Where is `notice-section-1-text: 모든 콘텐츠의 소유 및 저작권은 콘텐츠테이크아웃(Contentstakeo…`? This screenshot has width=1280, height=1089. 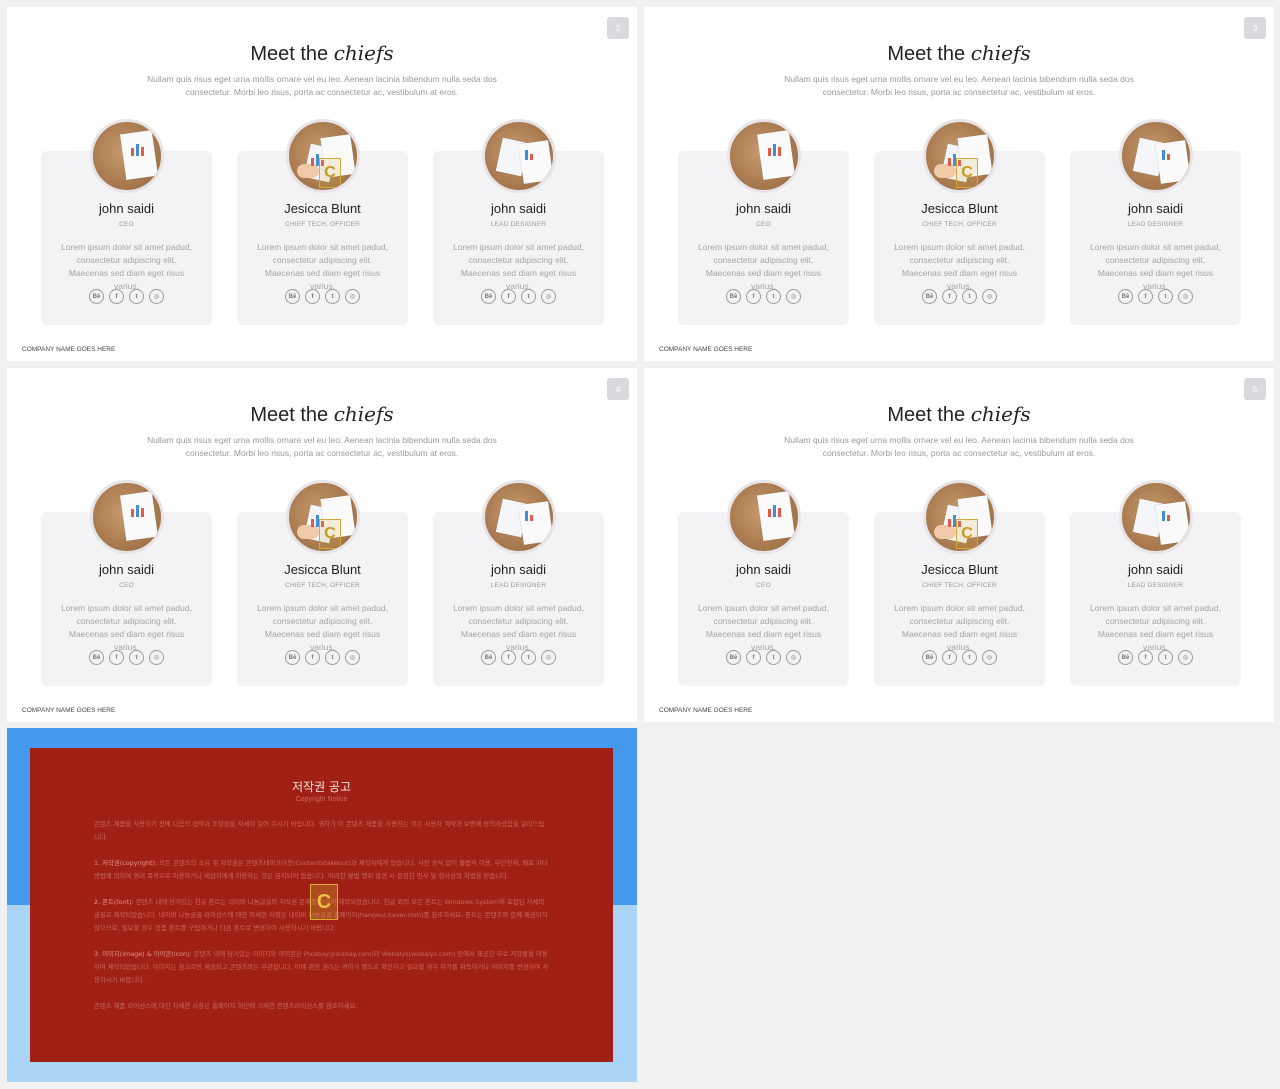 notice-section-1-text: 모든 콘텐츠의 소유 및 저작권은 콘텐츠테이크아웃(Contentstakeo… is located at coordinates (321, 869).